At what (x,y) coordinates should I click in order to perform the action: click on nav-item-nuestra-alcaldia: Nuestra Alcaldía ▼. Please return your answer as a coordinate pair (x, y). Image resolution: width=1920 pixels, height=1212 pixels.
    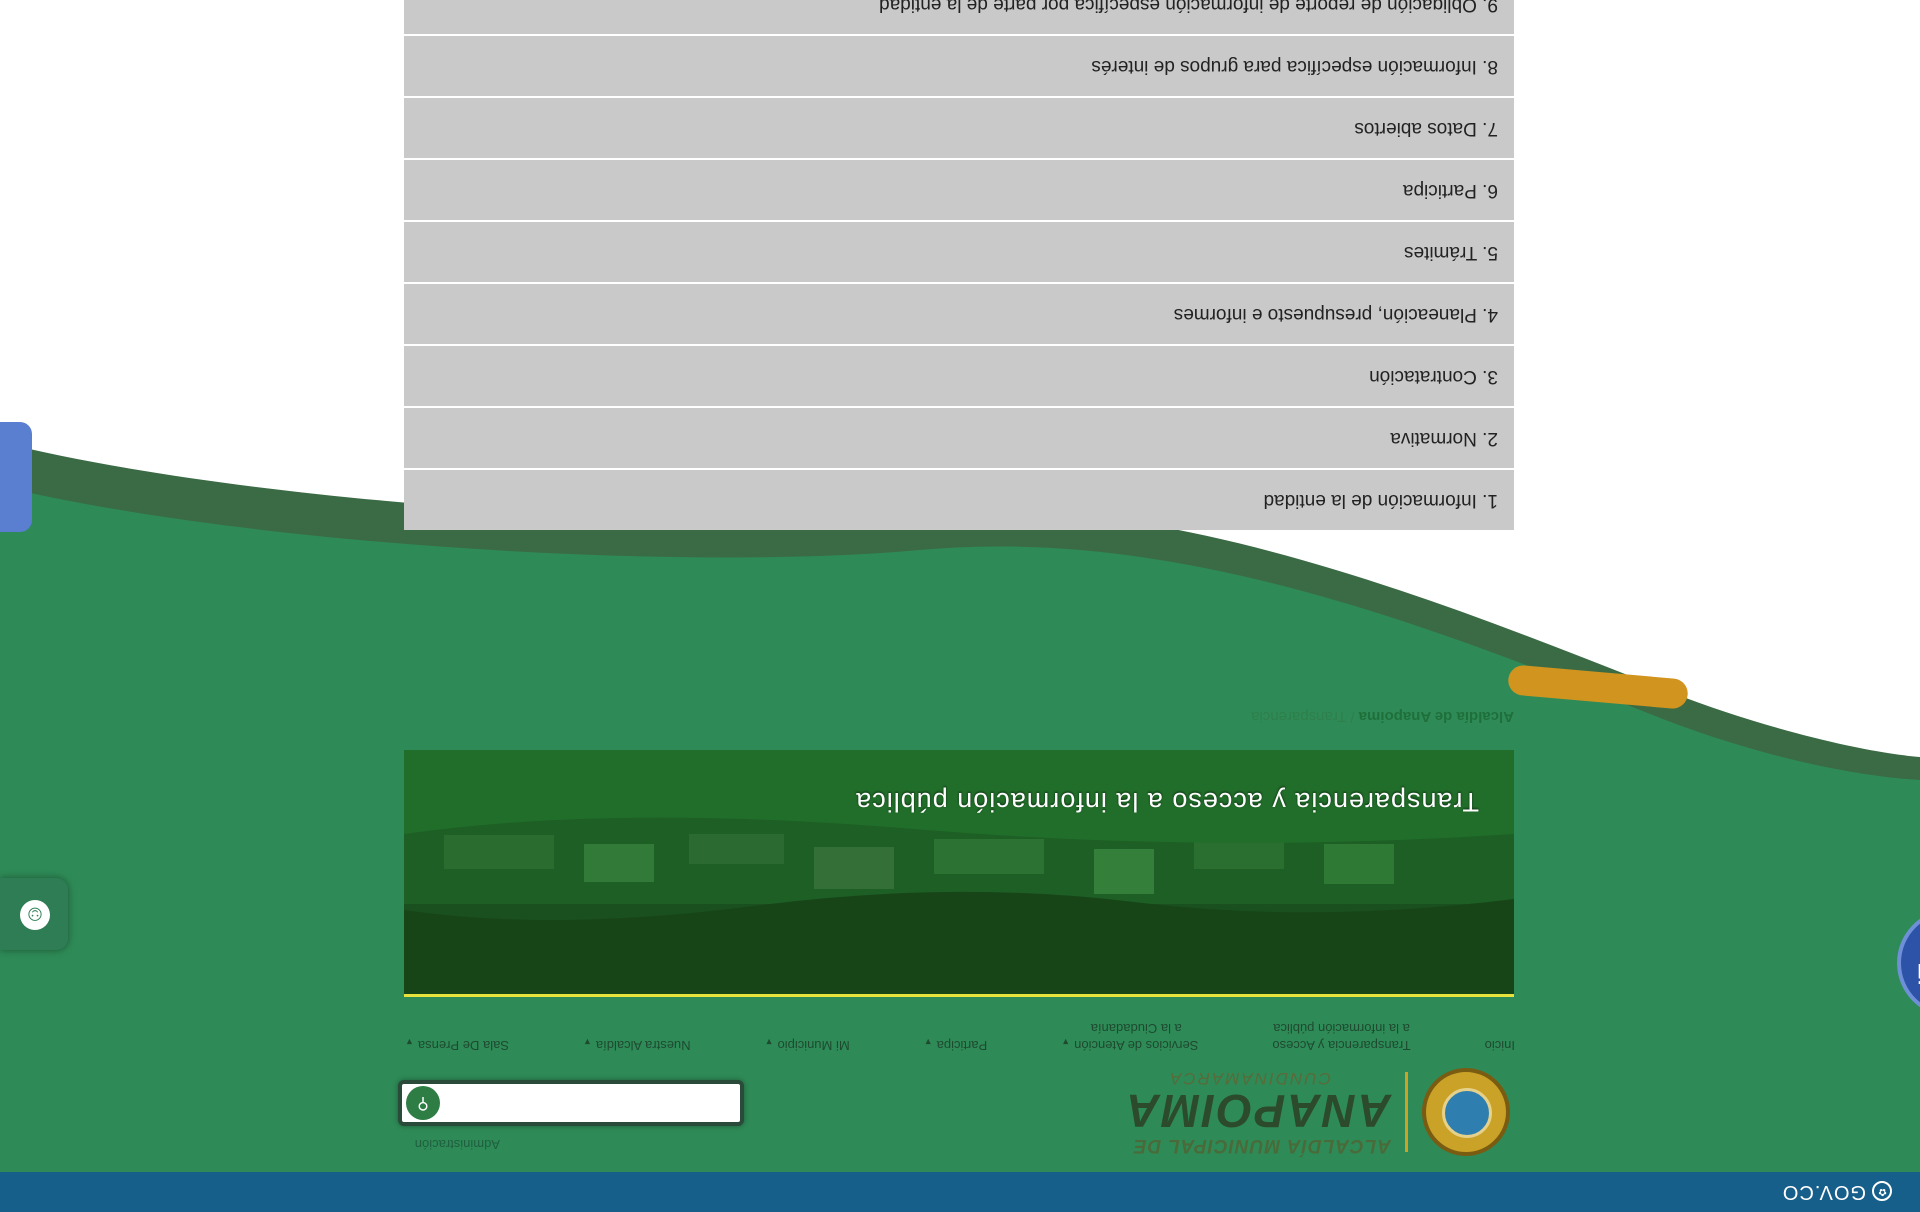
    Looking at the image, I should click on (637, 1043).